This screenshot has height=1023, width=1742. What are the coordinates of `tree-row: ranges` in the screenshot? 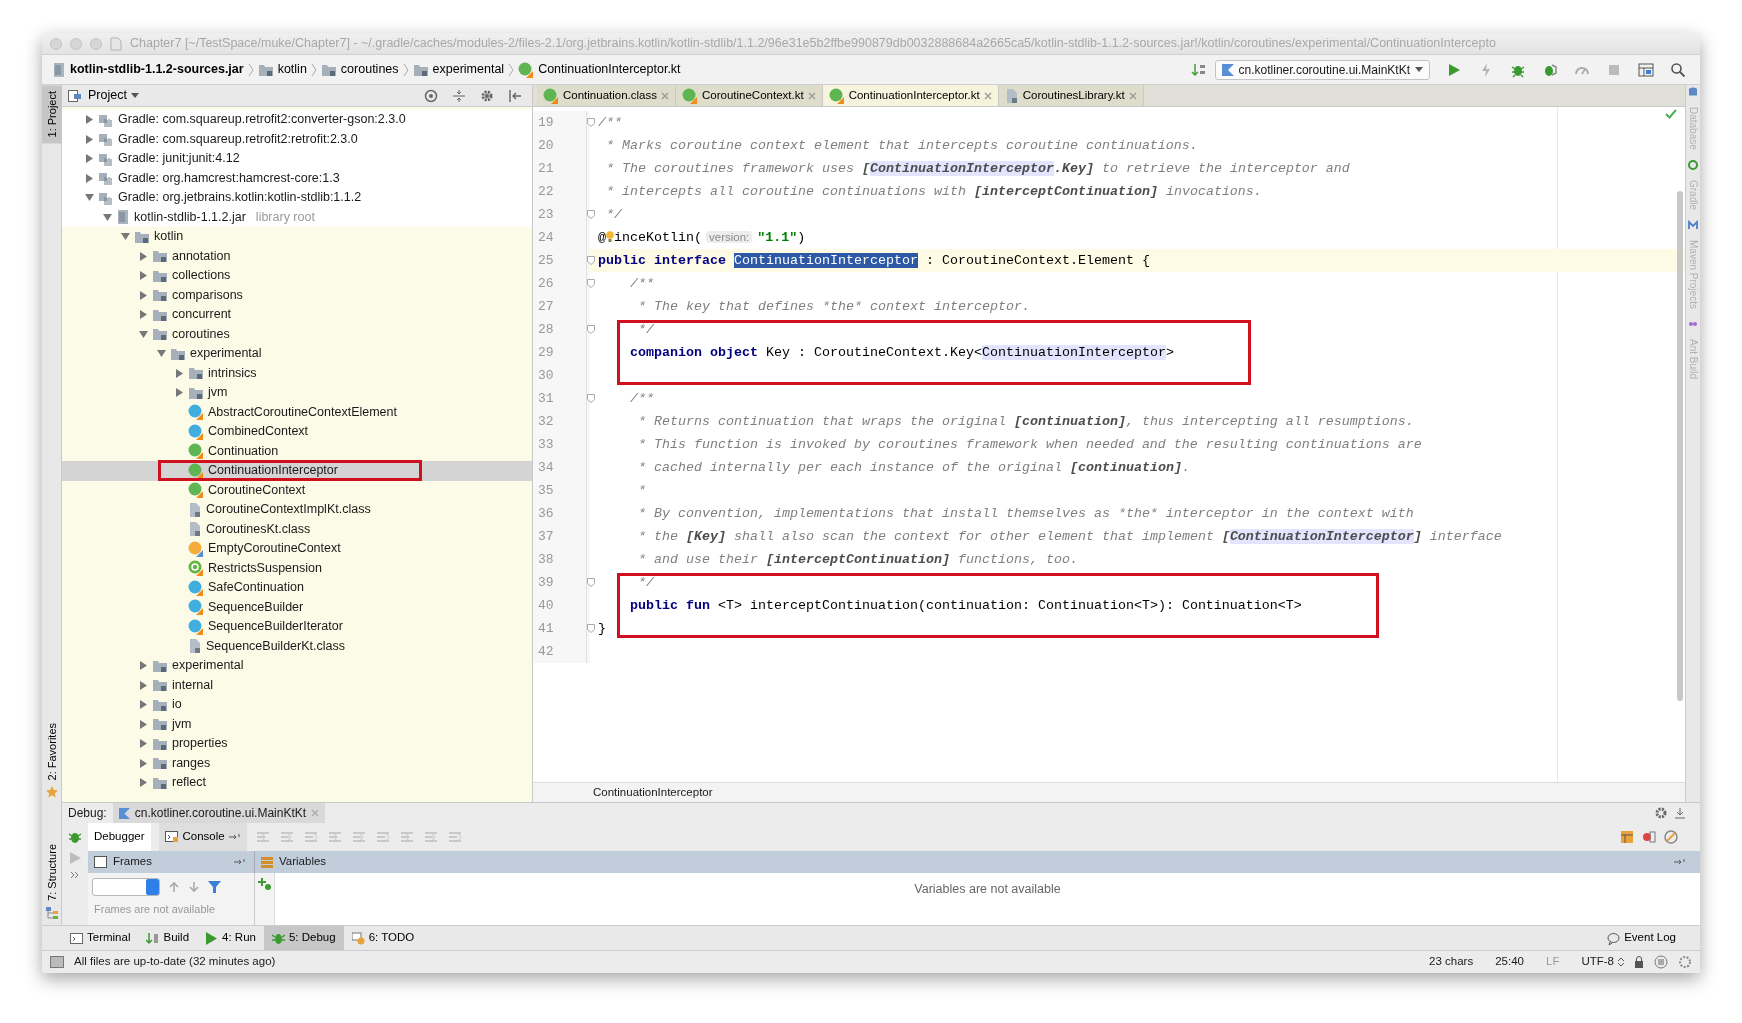 It's located at (297, 763).